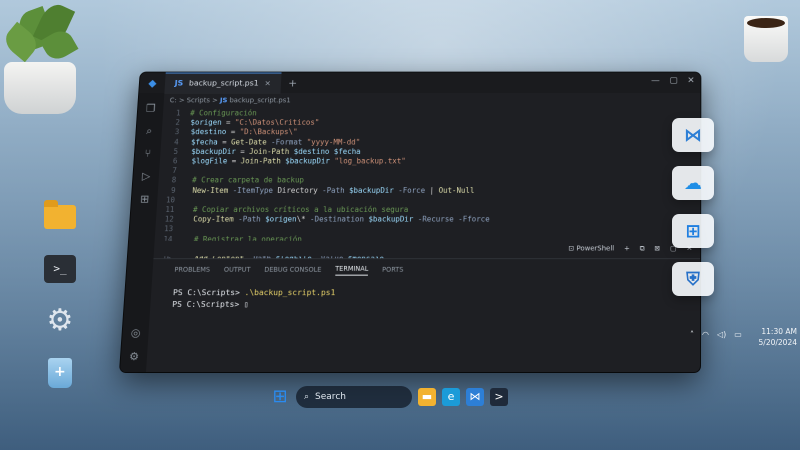 This screenshot has height=450, width=800. What do you see at coordinates (716, 334) in the screenshot?
I see `system-tray: ˄ ◠ ◁) ▭` at bounding box center [716, 334].